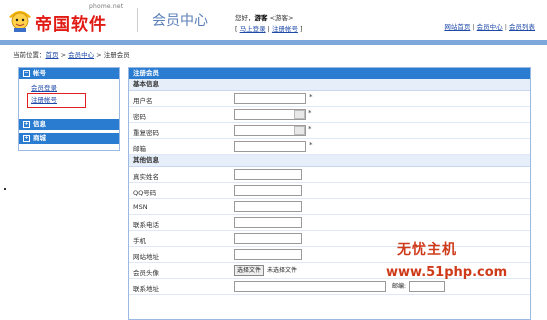 The height and width of the screenshot is (320, 547). What do you see at coordinates (69, 109) in the screenshot?
I see `sidebar: − 帐号 会员登录 注册帐号 + 信息 + 商城` at bounding box center [69, 109].